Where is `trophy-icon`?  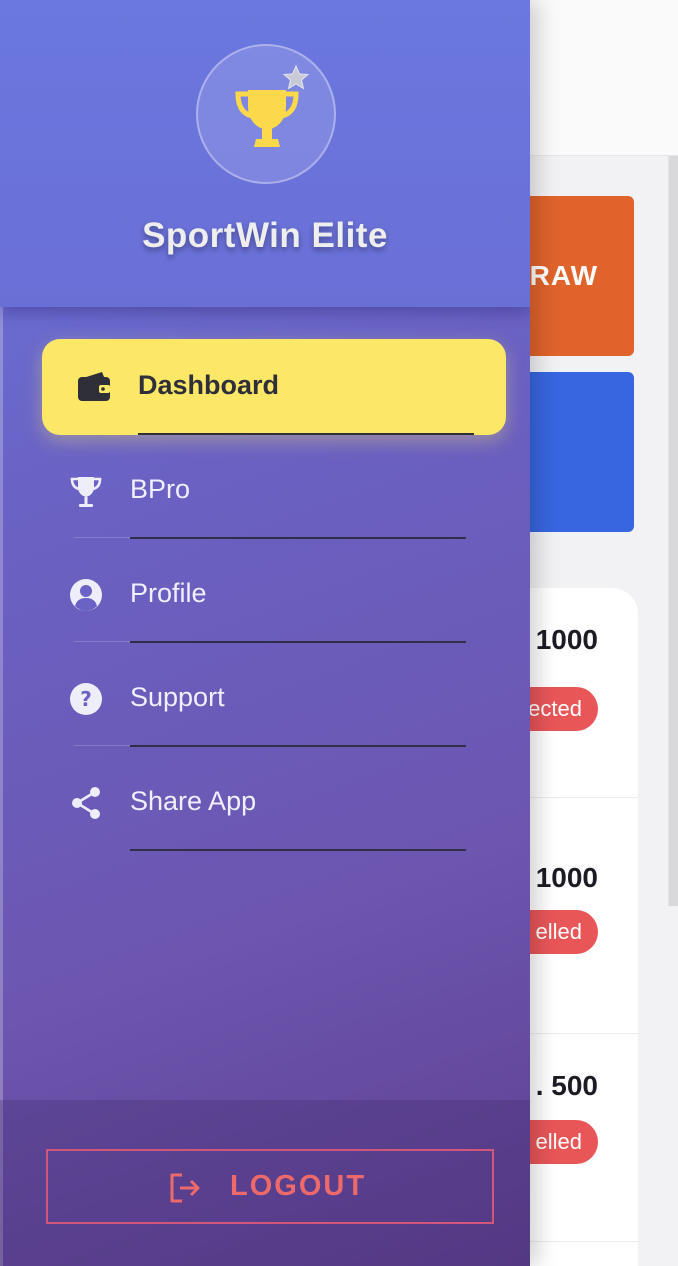
trophy-icon is located at coordinates (86, 492).